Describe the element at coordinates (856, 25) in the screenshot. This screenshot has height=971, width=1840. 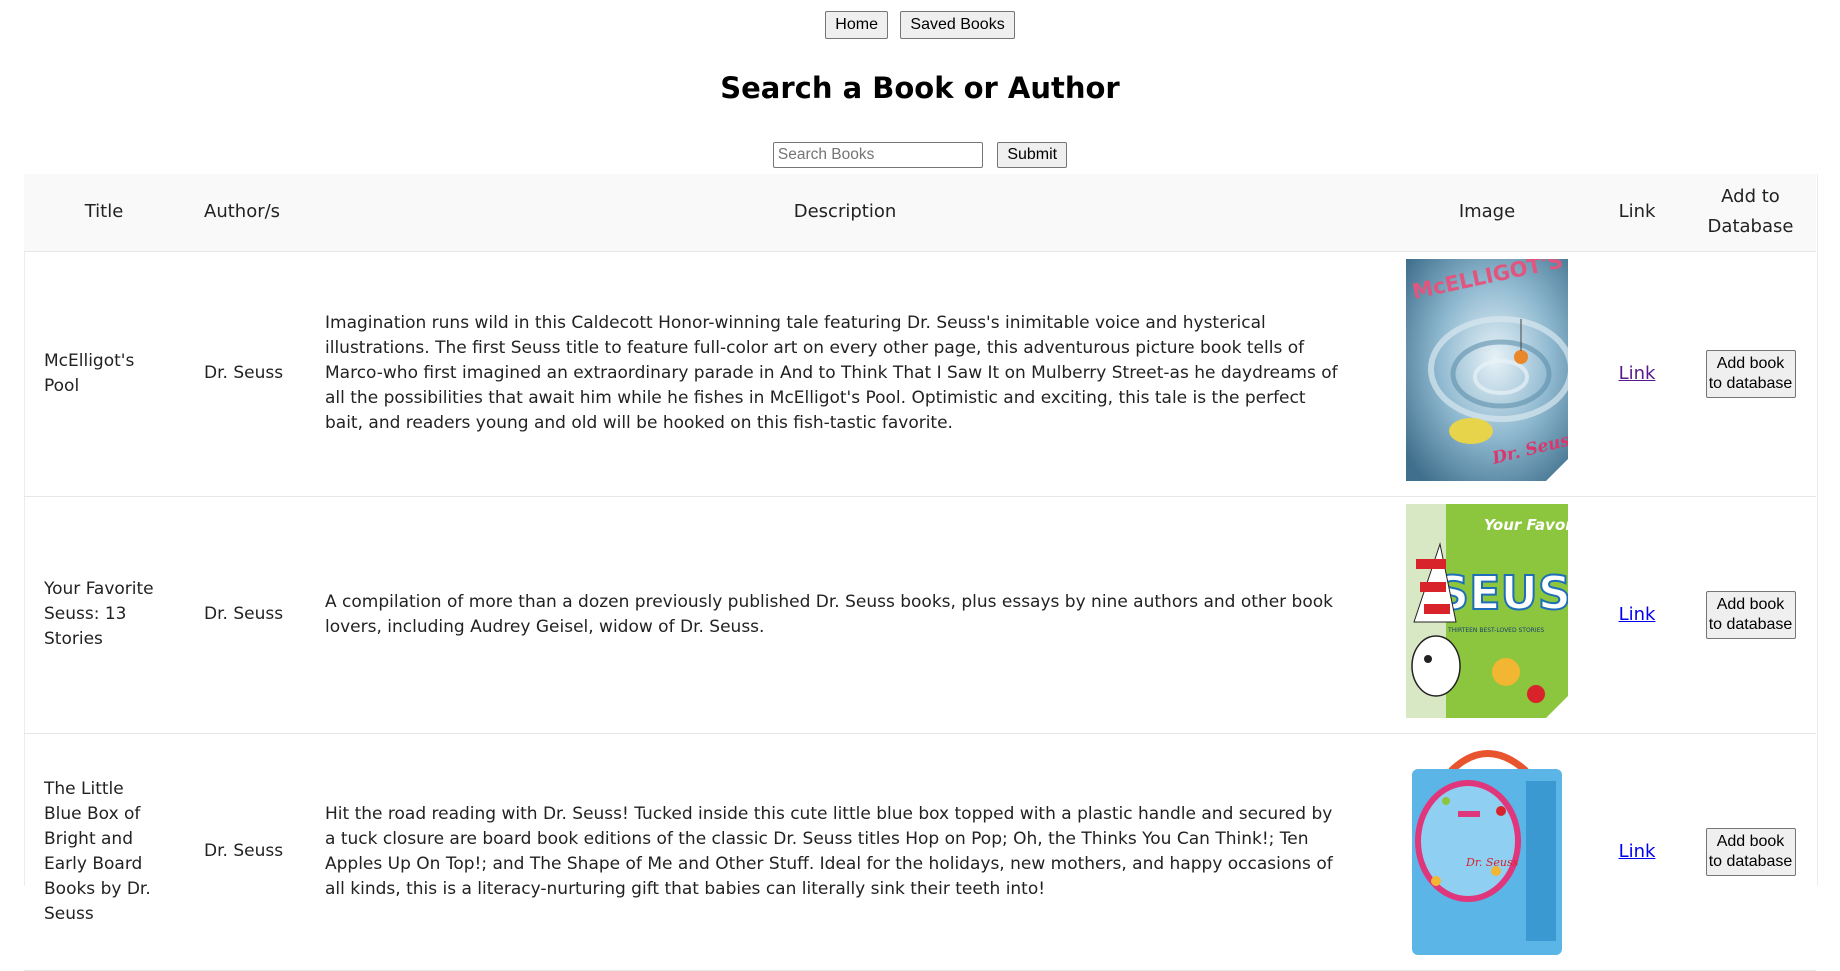
I see `home-button: Home` at that location.